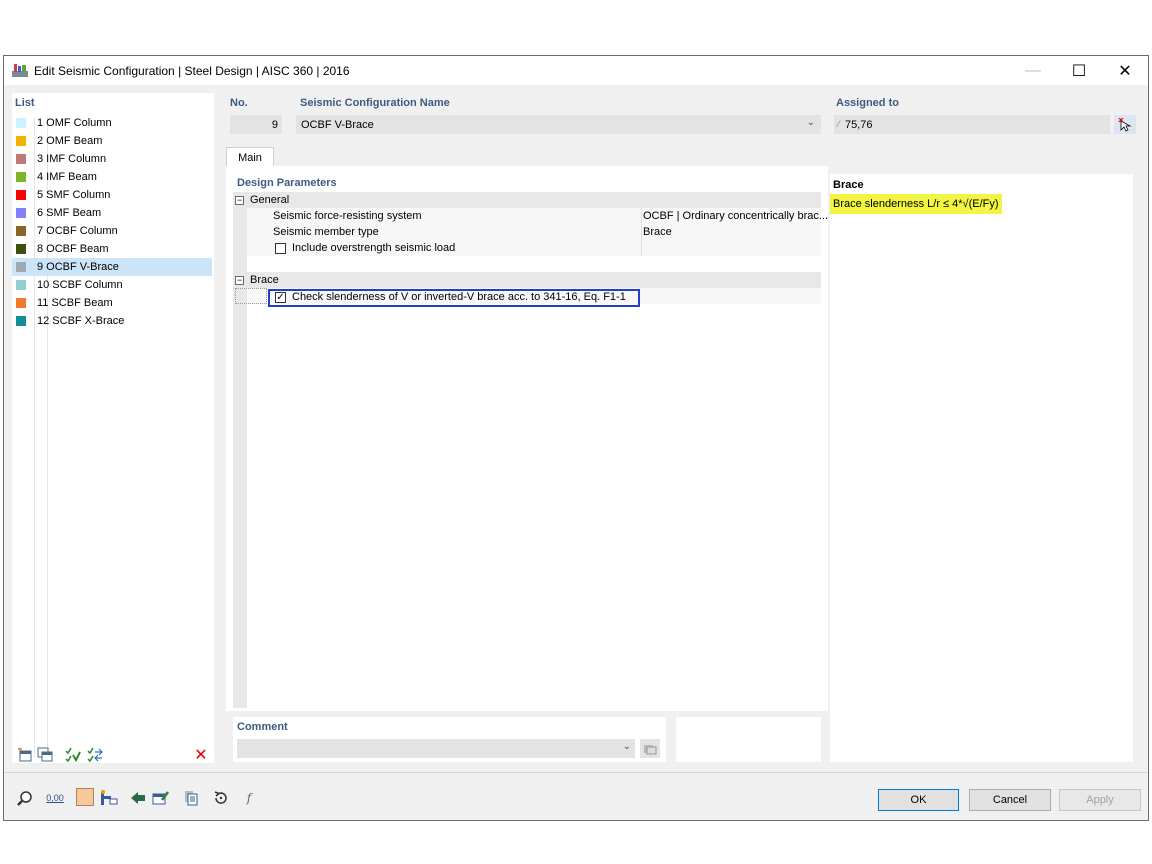  Describe the element at coordinates (69, 213) in the screenshot. I see `list-item-label: 6 SMF Beam` at that location.